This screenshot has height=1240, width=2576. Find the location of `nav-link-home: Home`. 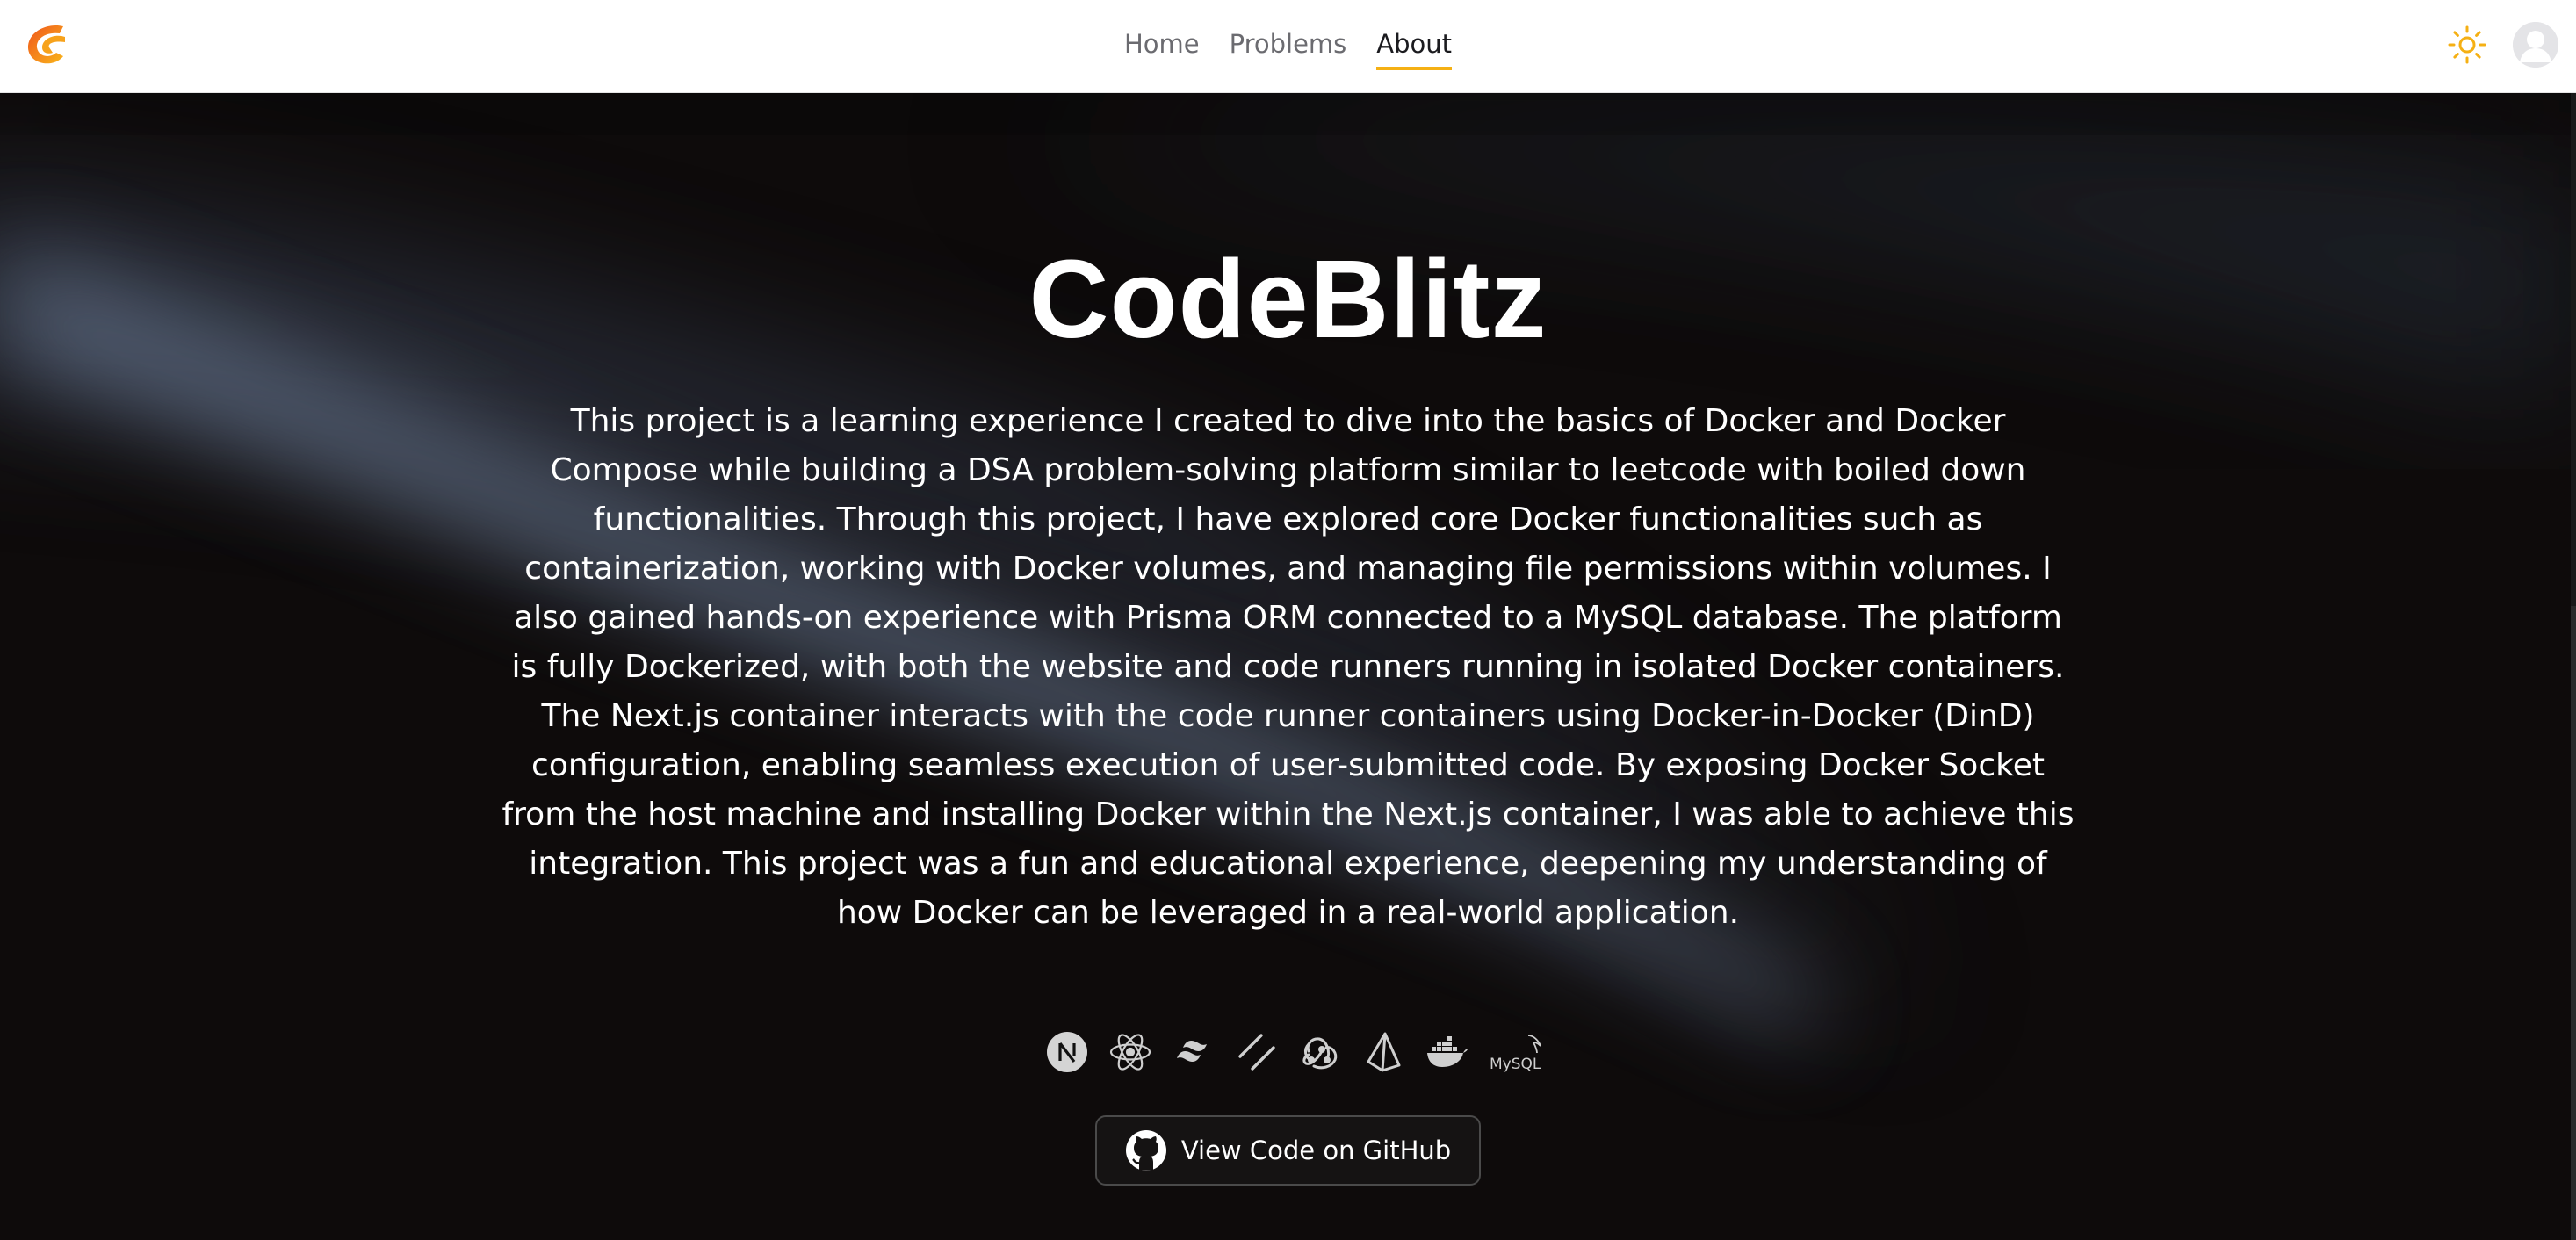

nav-link-home: Home is located at coordinates (1162, 48).